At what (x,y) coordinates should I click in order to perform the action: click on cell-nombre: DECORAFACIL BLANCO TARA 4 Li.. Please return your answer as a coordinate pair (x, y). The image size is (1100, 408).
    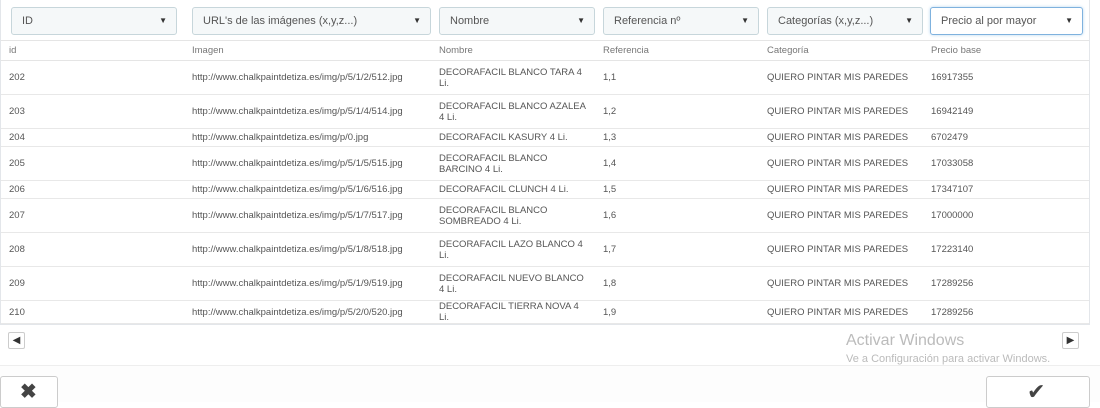
    Looking at the image, I should click on (513, 77).